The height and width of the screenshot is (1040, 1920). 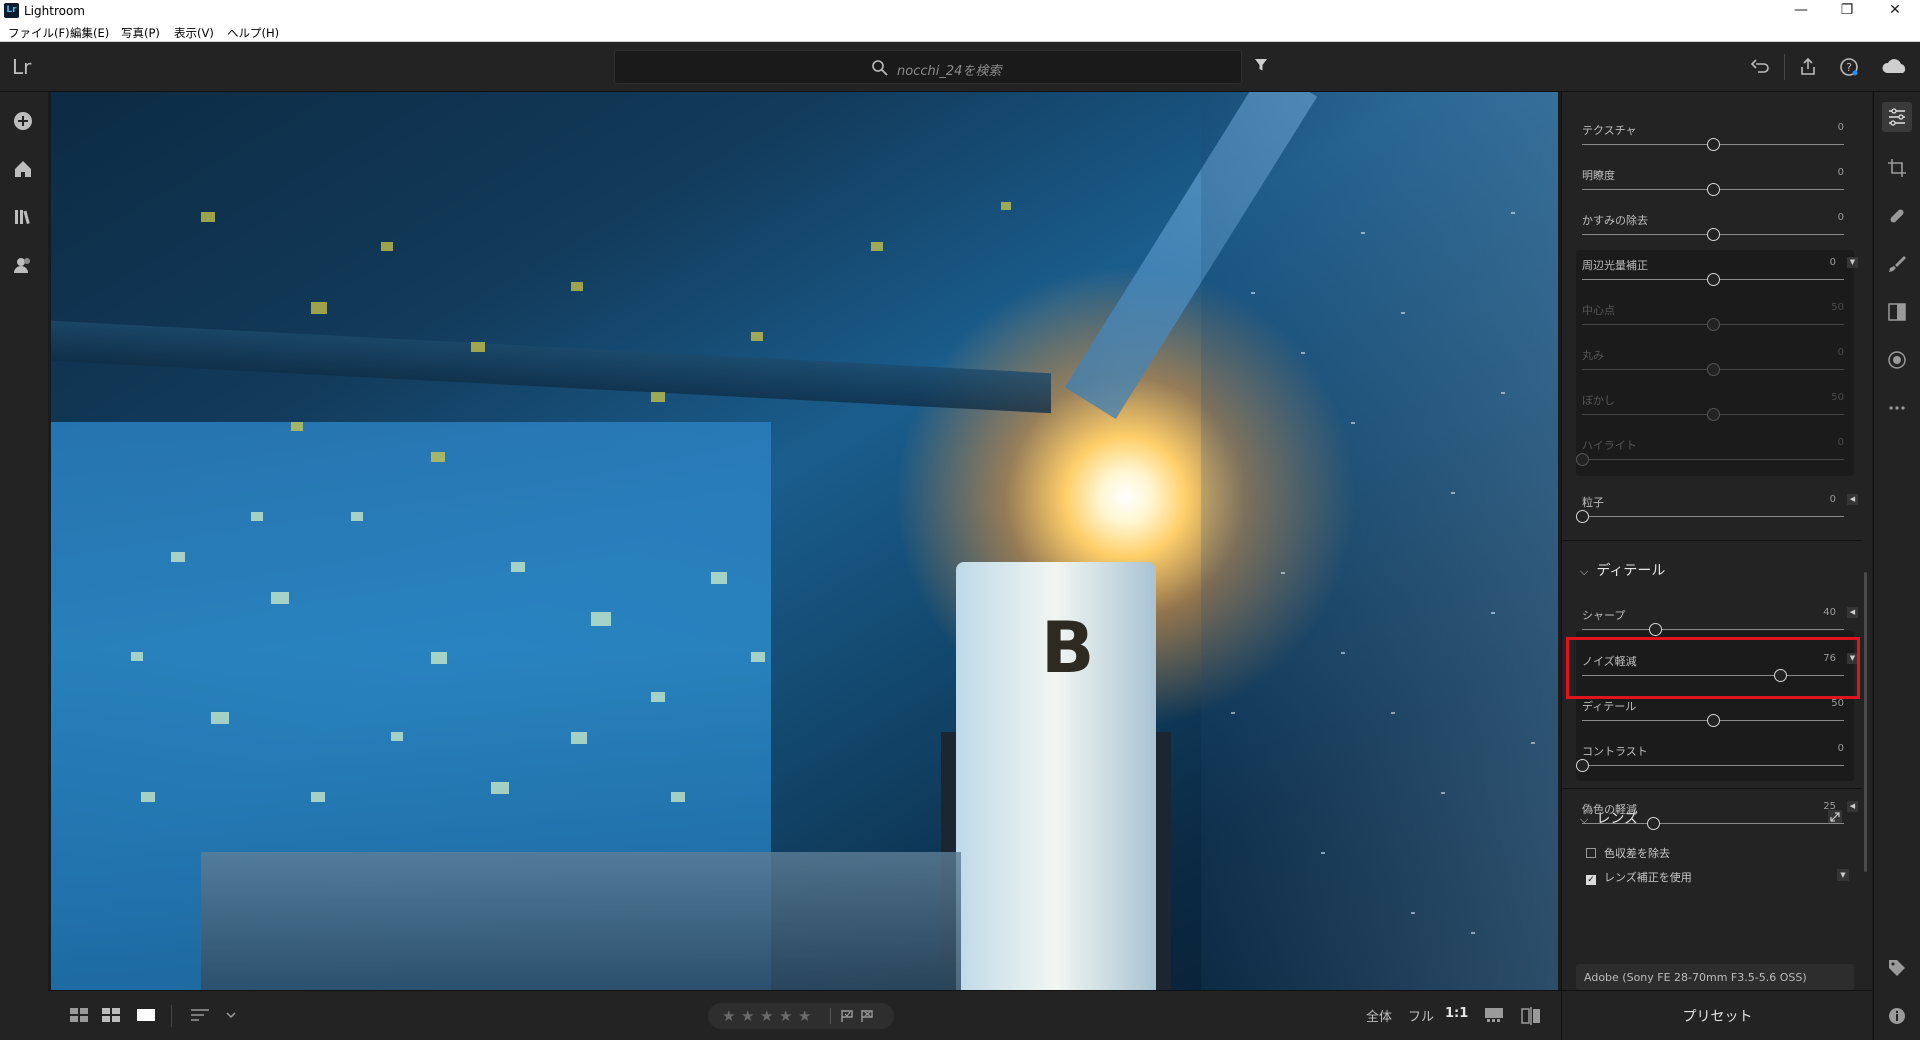 I want to click on noise-contrast-slider: コントラスト 0, so click(x=1713, y=763).